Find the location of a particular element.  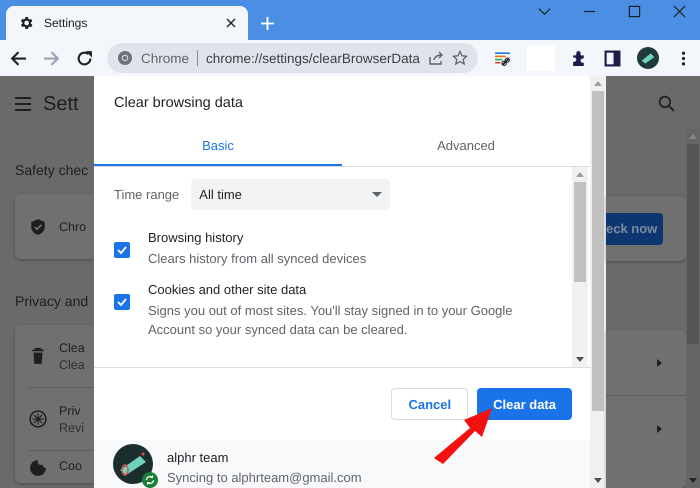

extension-icon is located at coordinates (502, 58).